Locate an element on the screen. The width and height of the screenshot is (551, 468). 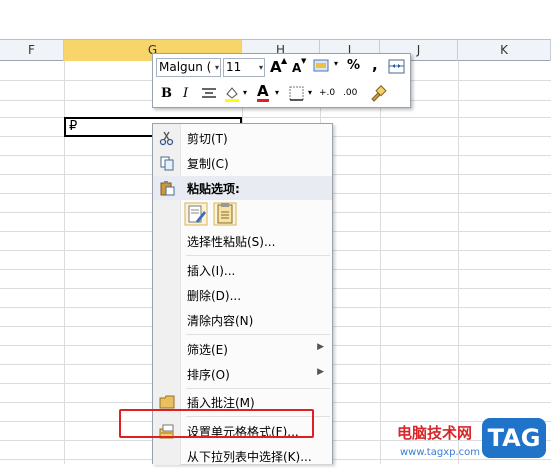
menu-item-label: 筛选(E) is located at coordinates (207, 350).